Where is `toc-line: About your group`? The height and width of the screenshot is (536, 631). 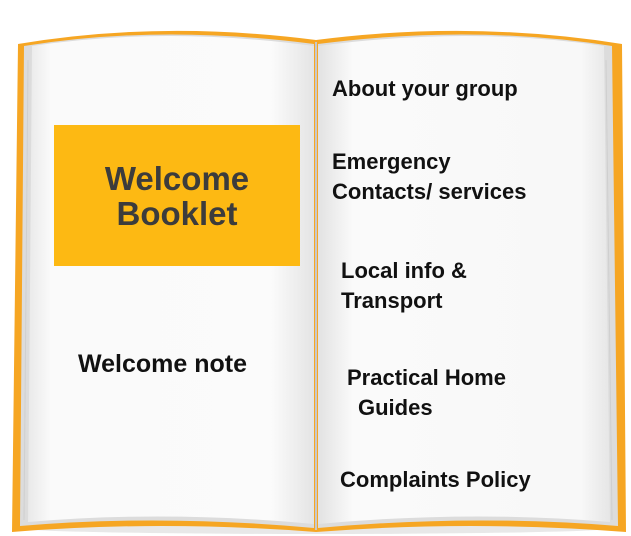 toc-line: About your group is located at coordinates (425, 88).